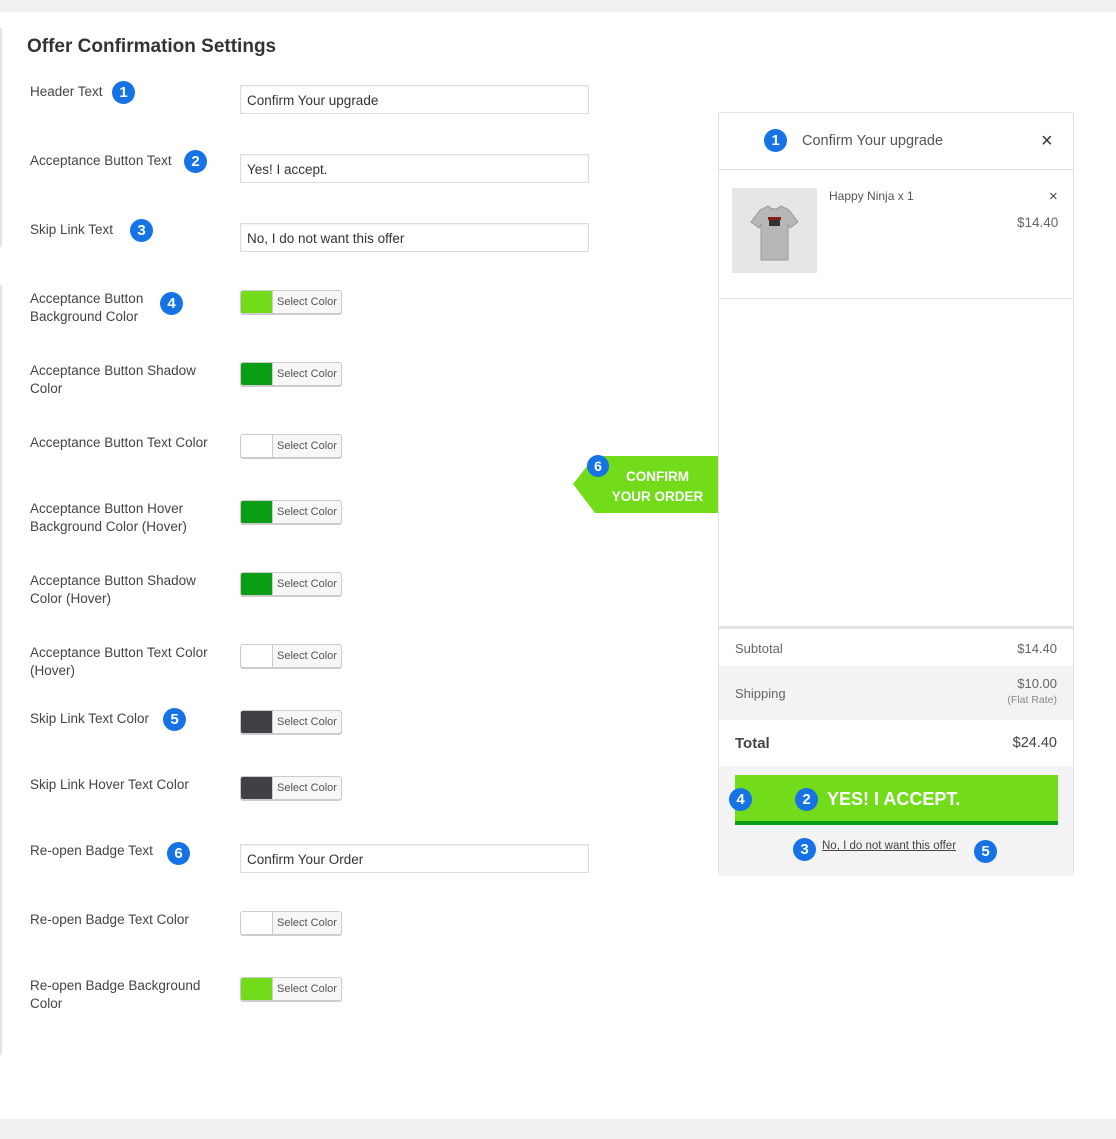 The width and height of the screenshot is (1116, 1139). I want to click on acceptance-button-text-input: Yes! I accept., so click(414, 168).